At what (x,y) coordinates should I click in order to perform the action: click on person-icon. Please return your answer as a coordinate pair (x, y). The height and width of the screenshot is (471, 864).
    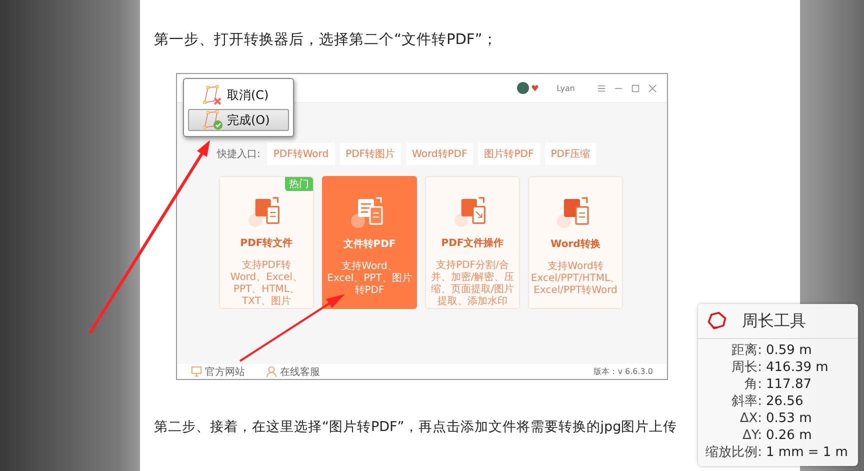
    Looking at the image, I should click on (271, 371).